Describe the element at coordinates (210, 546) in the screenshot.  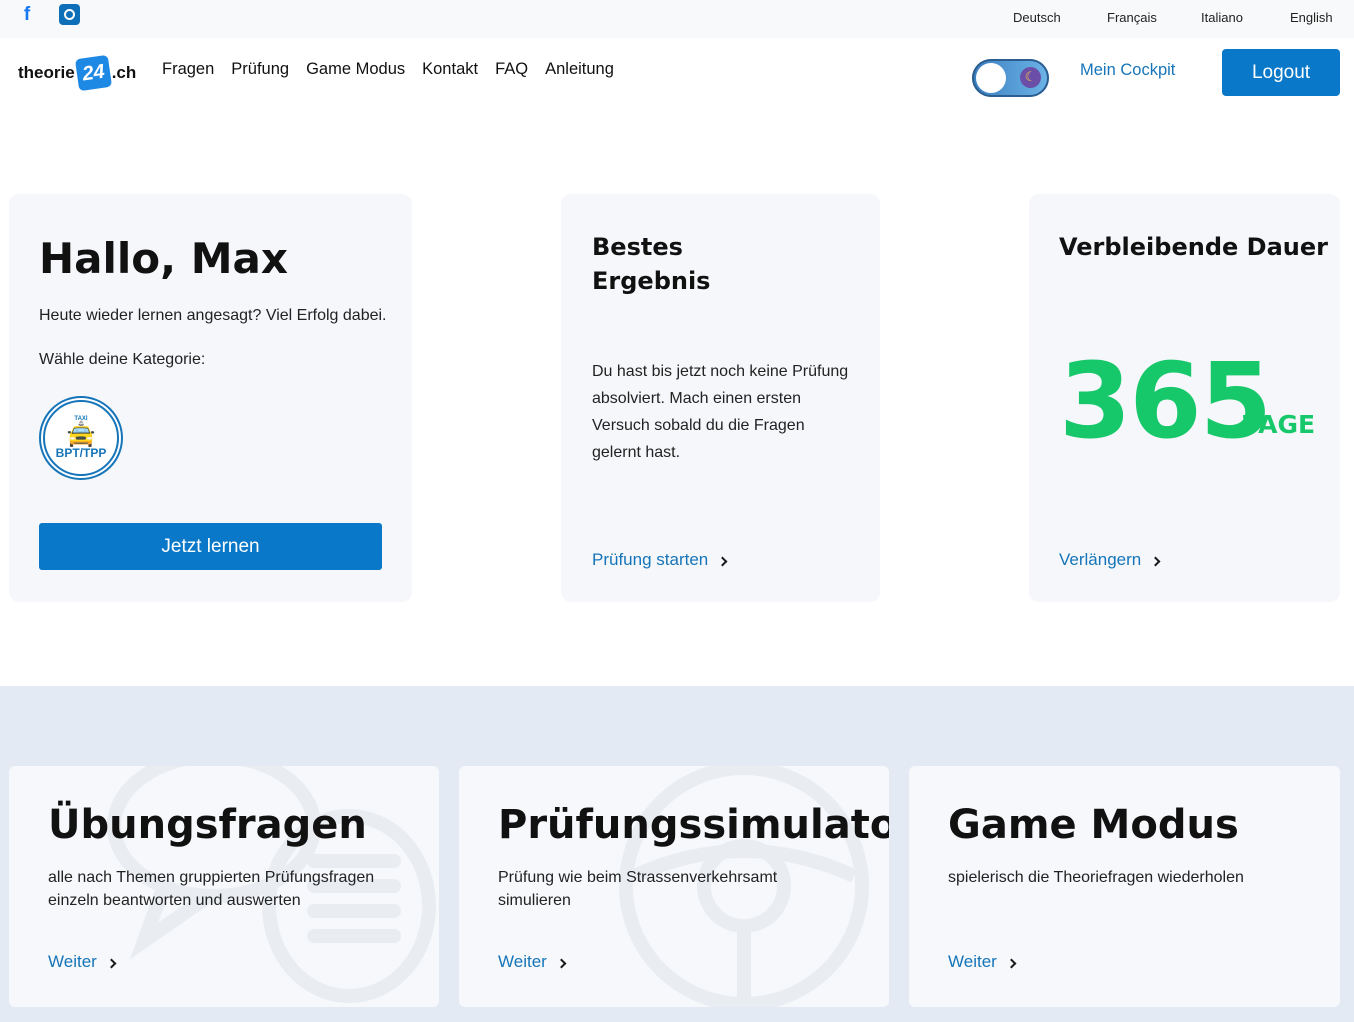
I see `learn-now-button: Jetzt lernen` at that location.